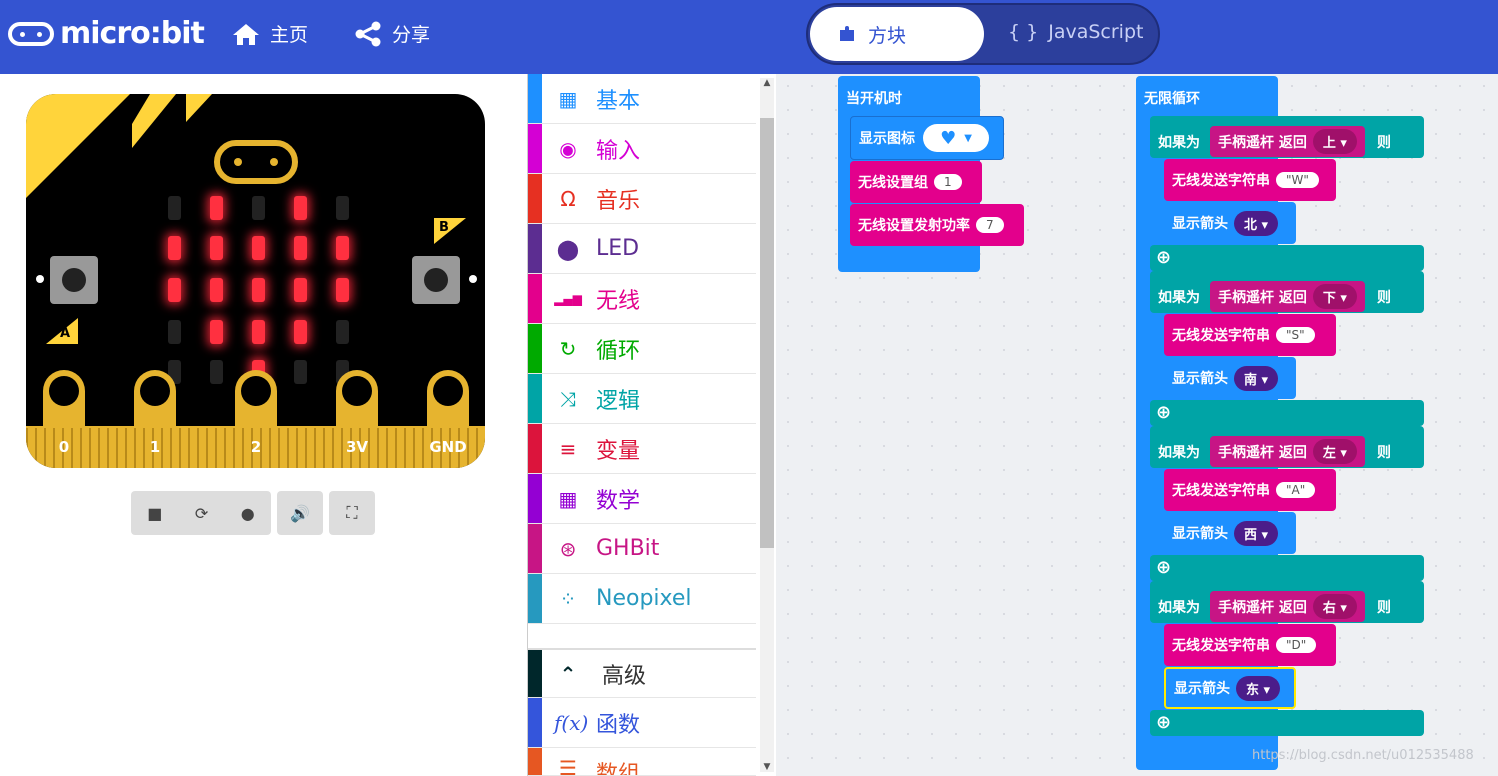 The image size is (1498, 776). I want to click on direction-dropdown: 左 ▾, so click(1334, 451).